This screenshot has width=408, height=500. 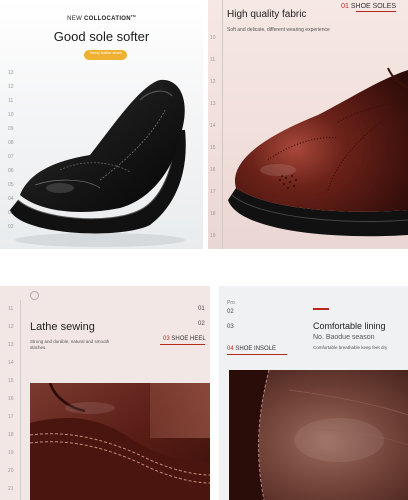 What do you see at coordinates (11, 381) in the screenshot?
I see `scale-mark: 15` at bounding box center [11, 381].